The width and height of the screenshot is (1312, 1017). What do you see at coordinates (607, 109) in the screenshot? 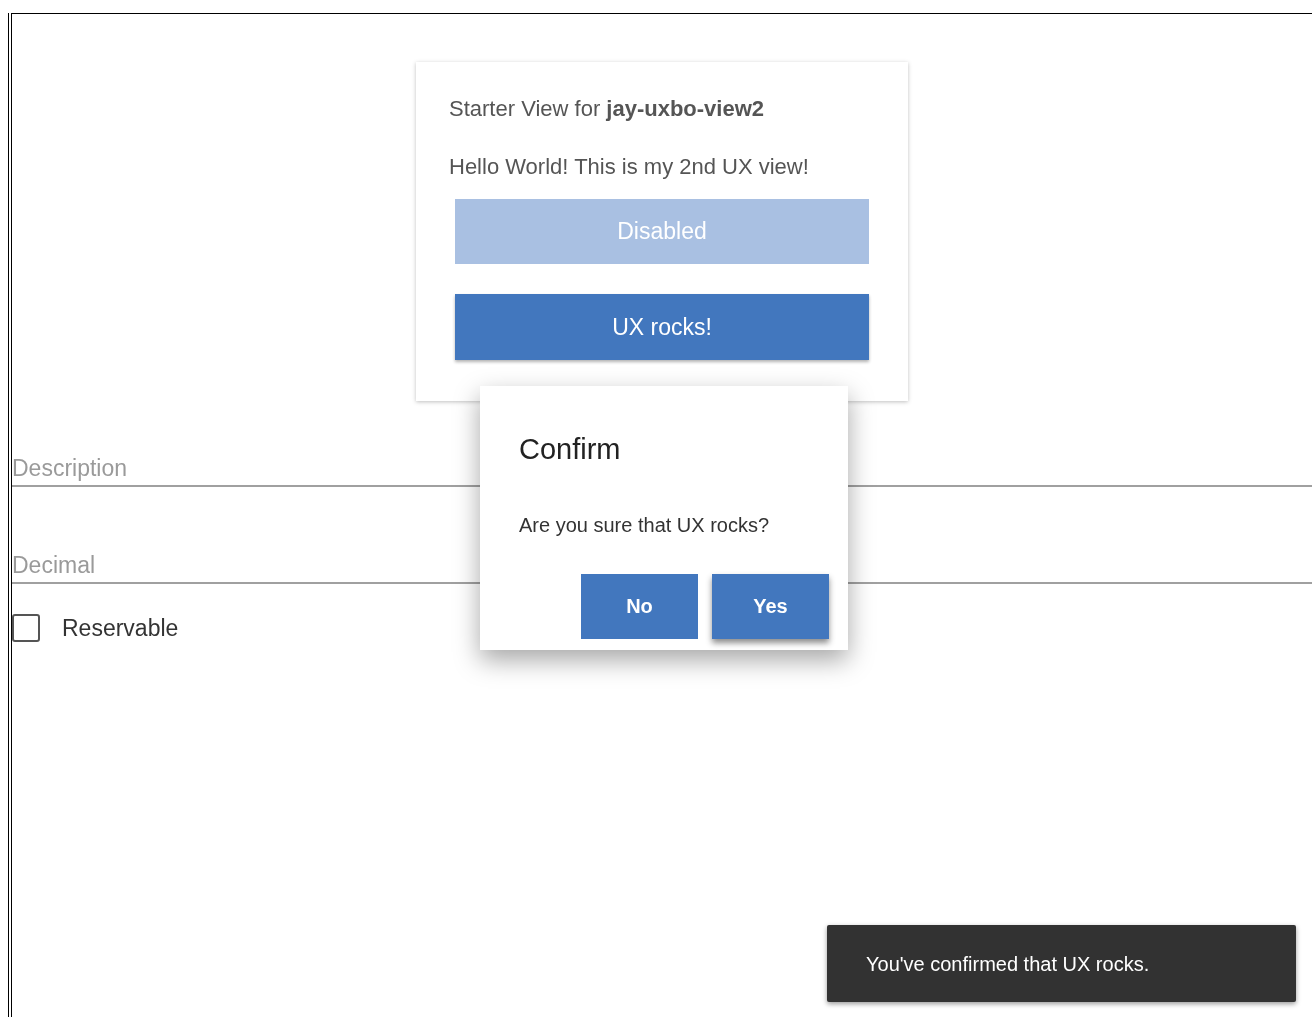
I see `card-title: Starter View for jay-uxbo-view2` at bounding box center [607, 109].